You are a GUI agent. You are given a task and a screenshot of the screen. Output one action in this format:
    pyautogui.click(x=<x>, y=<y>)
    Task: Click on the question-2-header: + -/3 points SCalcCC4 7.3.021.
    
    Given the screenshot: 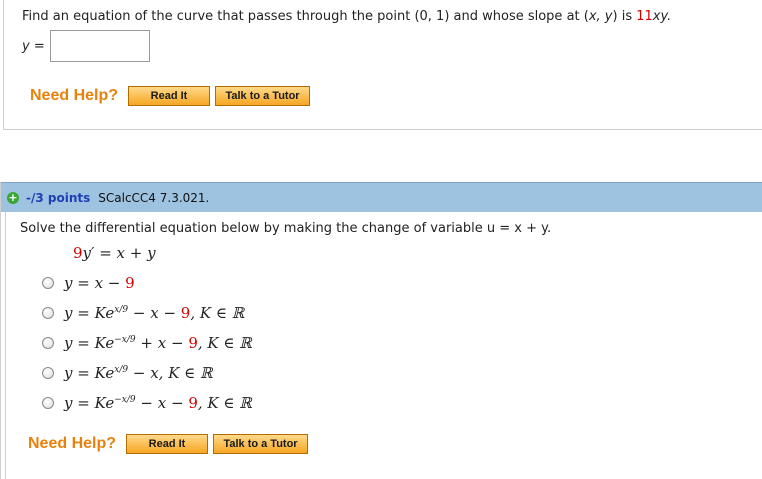 What is the action you would take?
    pyautogui.click(x=381, y=197)
    